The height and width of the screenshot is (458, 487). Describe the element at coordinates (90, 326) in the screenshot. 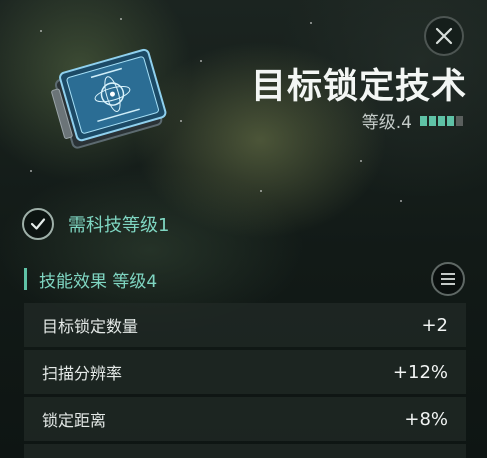

I see `effect-name: 目标锁定数量` at that location.